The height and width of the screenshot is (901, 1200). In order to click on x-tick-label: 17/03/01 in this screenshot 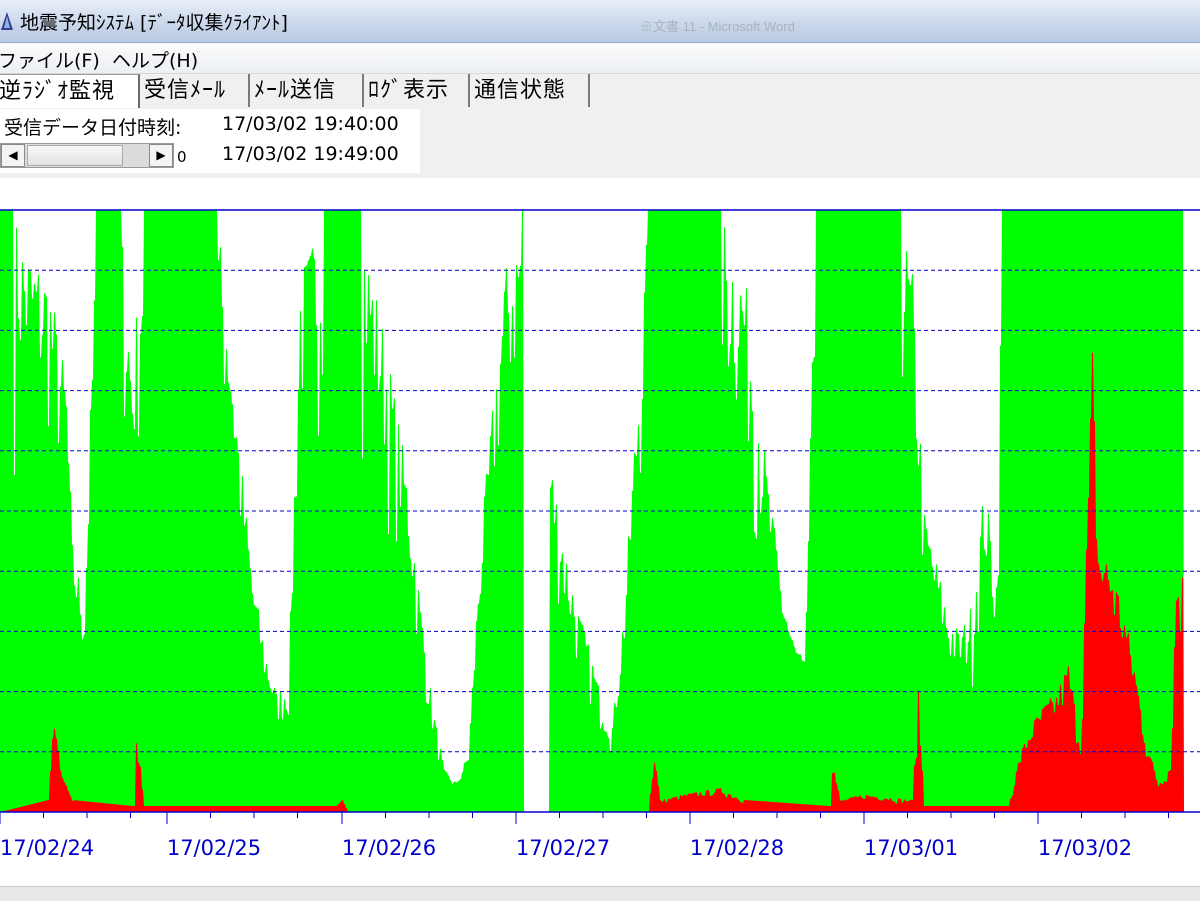, I will do `click(911, 848)`.